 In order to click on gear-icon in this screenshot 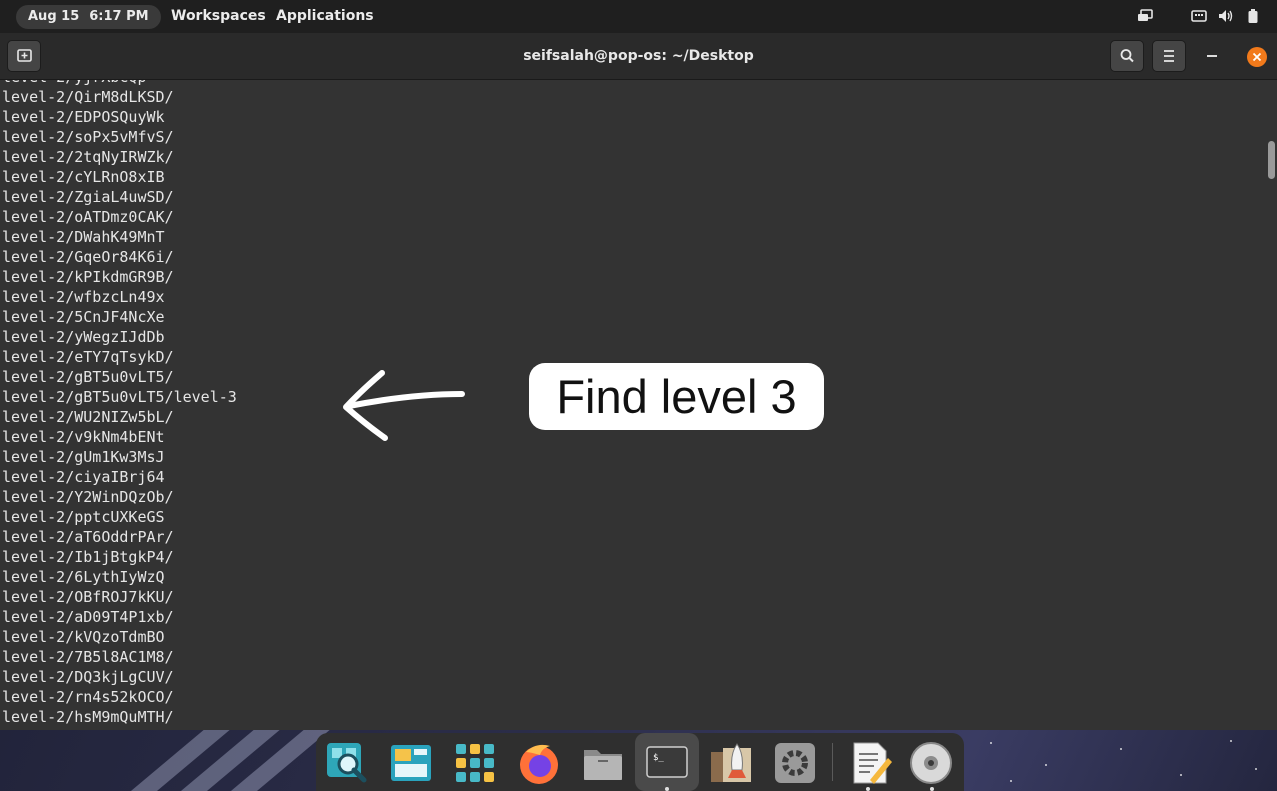, I will do `click(795, 763)`.